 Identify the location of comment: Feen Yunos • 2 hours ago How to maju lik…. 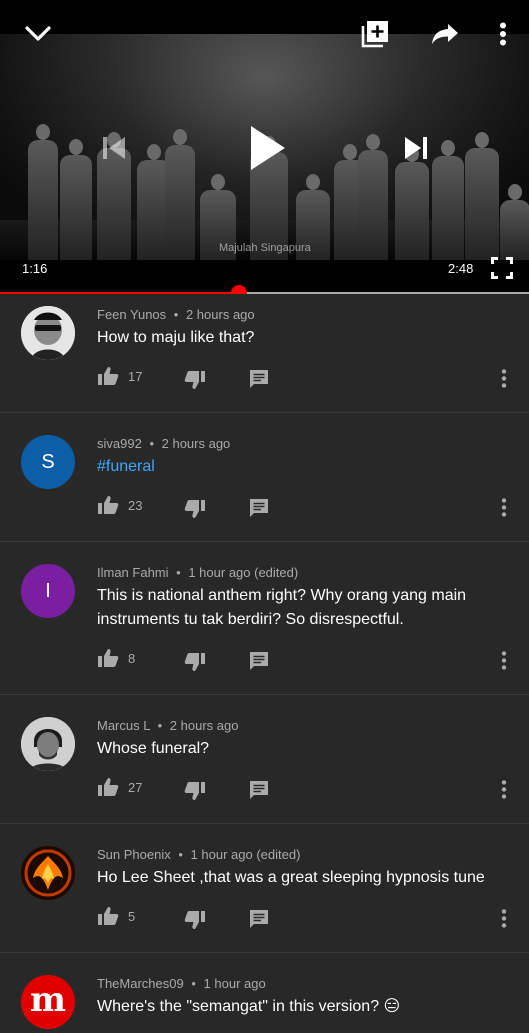
(264, 354).